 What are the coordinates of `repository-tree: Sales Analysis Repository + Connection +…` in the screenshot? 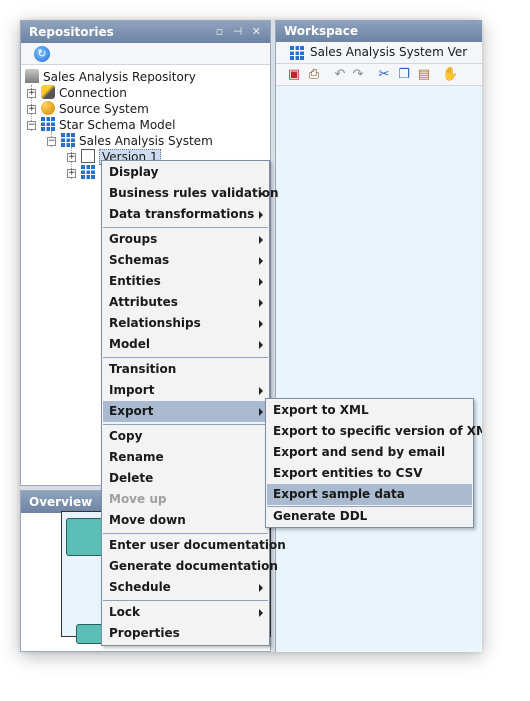 It's located at (145, 122).